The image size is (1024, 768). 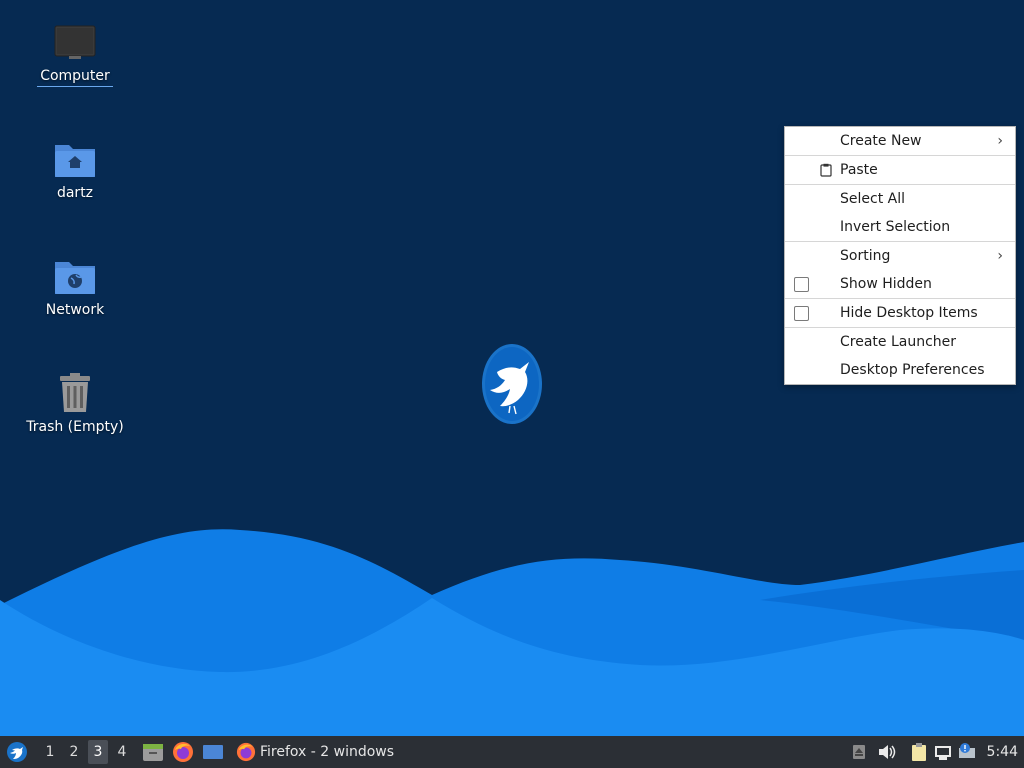 I want to click on tray-clipboard, so click(x=919, y=752).